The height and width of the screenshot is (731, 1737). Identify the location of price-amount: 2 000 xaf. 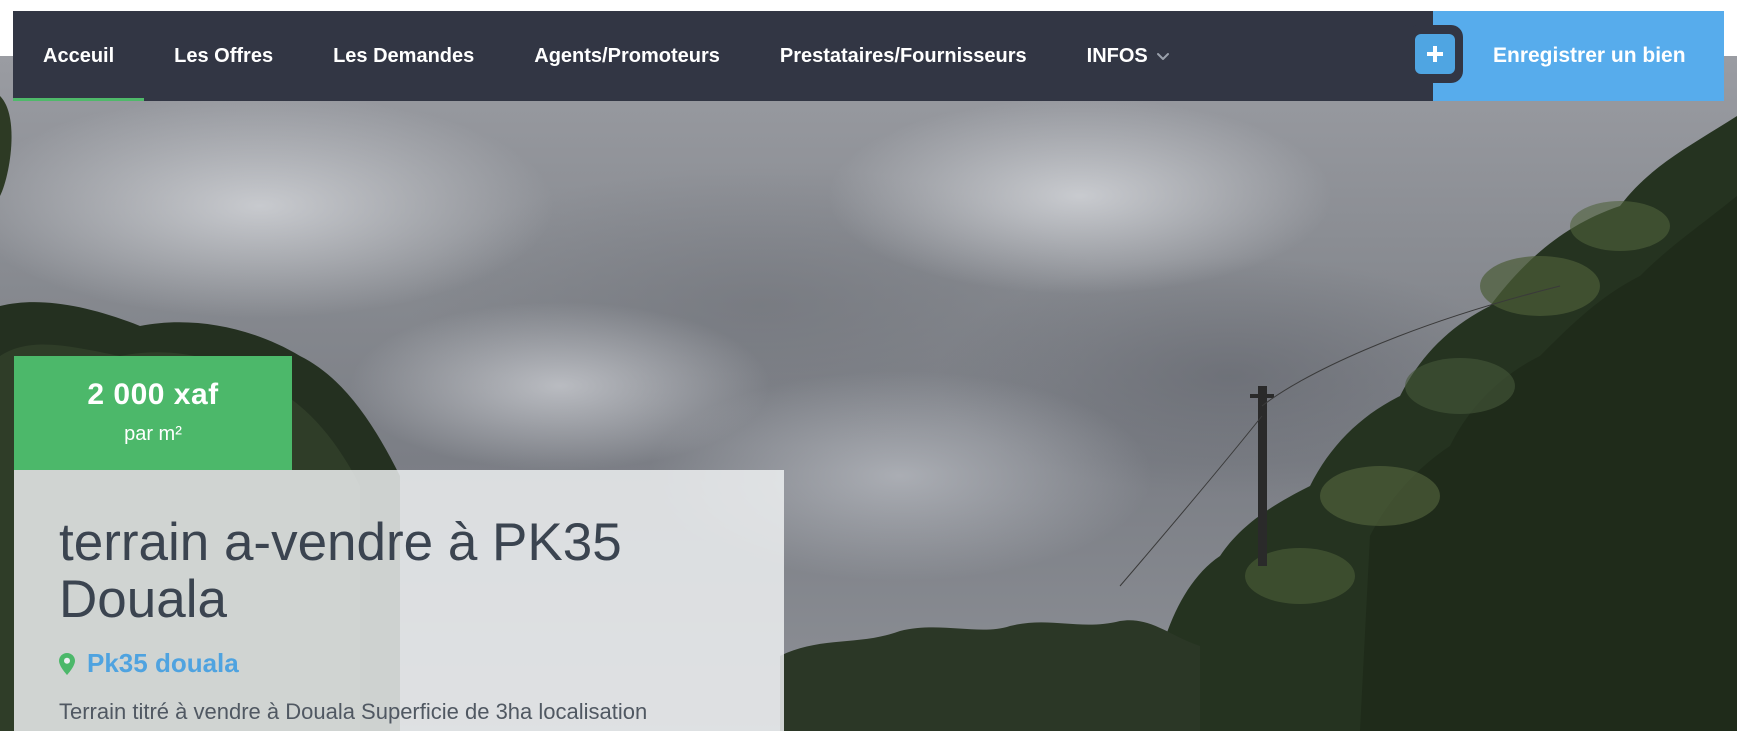
(153, 394).